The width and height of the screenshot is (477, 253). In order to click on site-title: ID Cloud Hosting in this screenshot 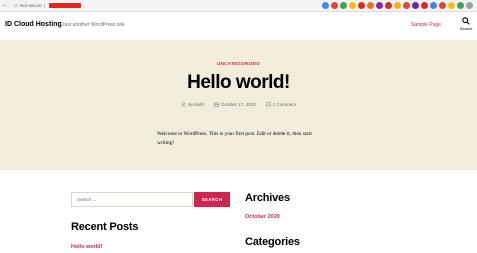, I will do `click(33, 24)`.